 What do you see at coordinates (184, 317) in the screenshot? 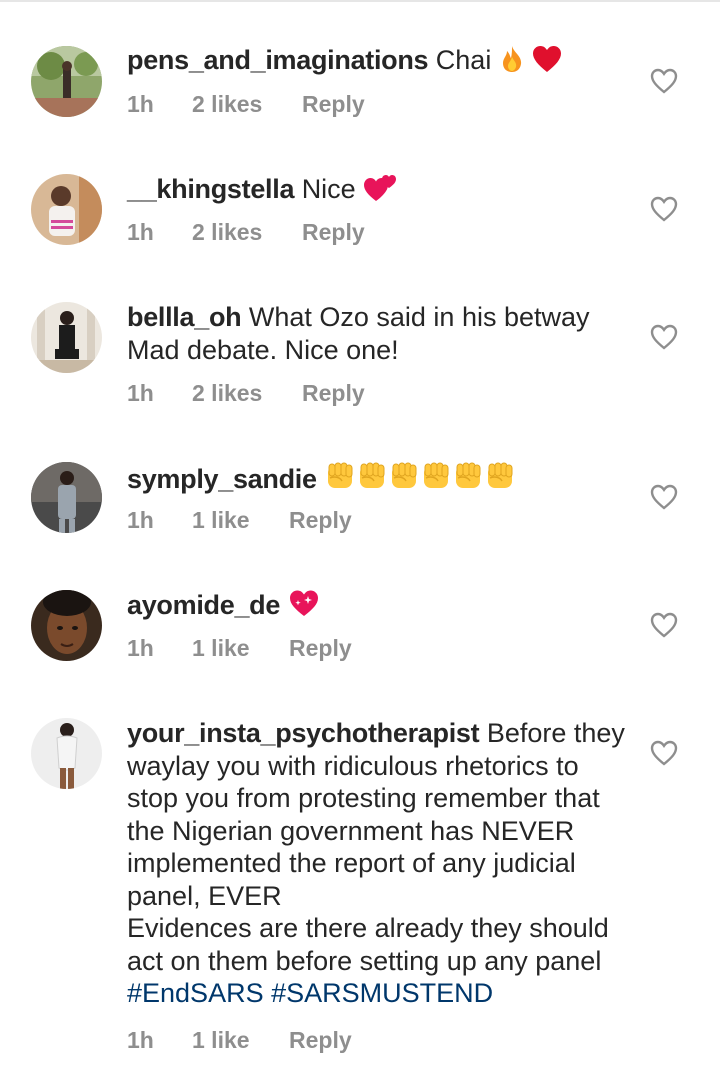
I see `comment-username: bellla_oh` at bounding box center [184, 317].